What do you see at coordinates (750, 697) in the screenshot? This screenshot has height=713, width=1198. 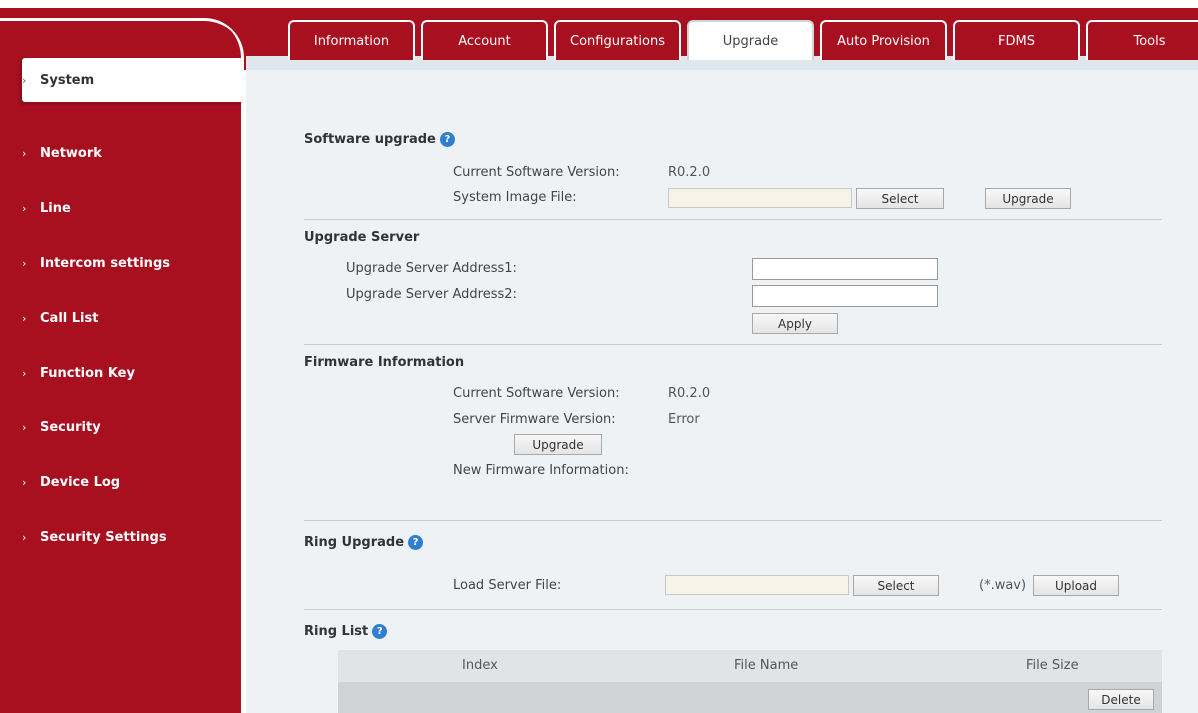 I see `ring-list-table-row: Delete` at bounding box center [750, 697].